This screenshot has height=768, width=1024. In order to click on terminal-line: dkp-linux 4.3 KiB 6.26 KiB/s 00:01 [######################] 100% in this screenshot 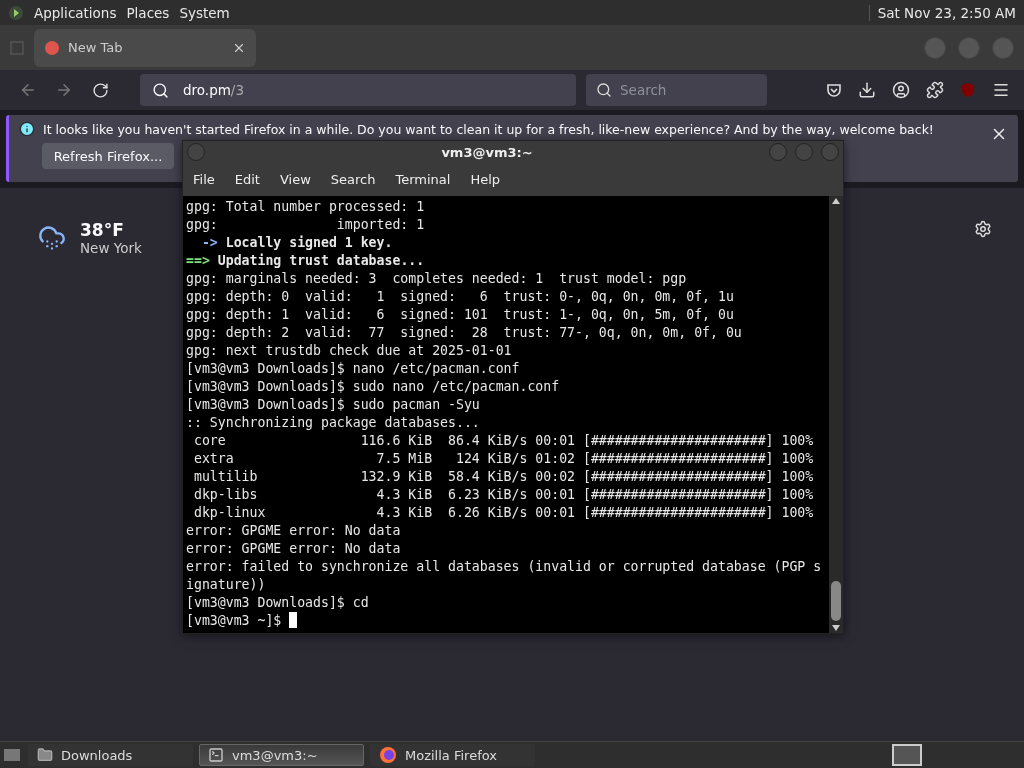, I will do `click(503, 513)`.